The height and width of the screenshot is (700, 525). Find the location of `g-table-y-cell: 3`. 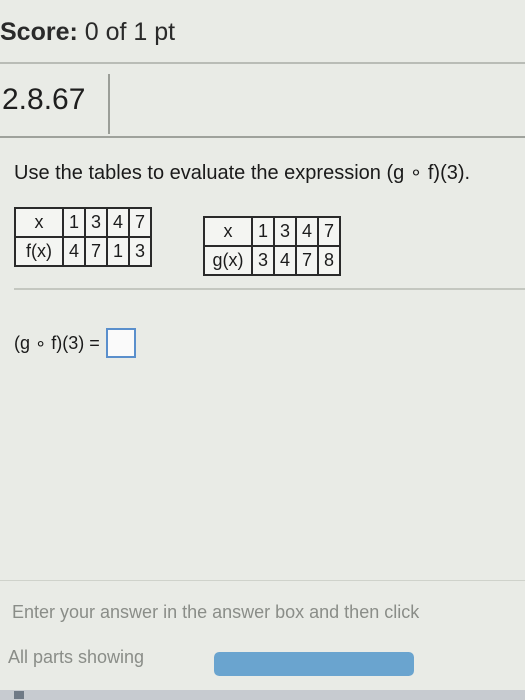

g-table-y-cell: 3 is located at coordinates (263, 260).